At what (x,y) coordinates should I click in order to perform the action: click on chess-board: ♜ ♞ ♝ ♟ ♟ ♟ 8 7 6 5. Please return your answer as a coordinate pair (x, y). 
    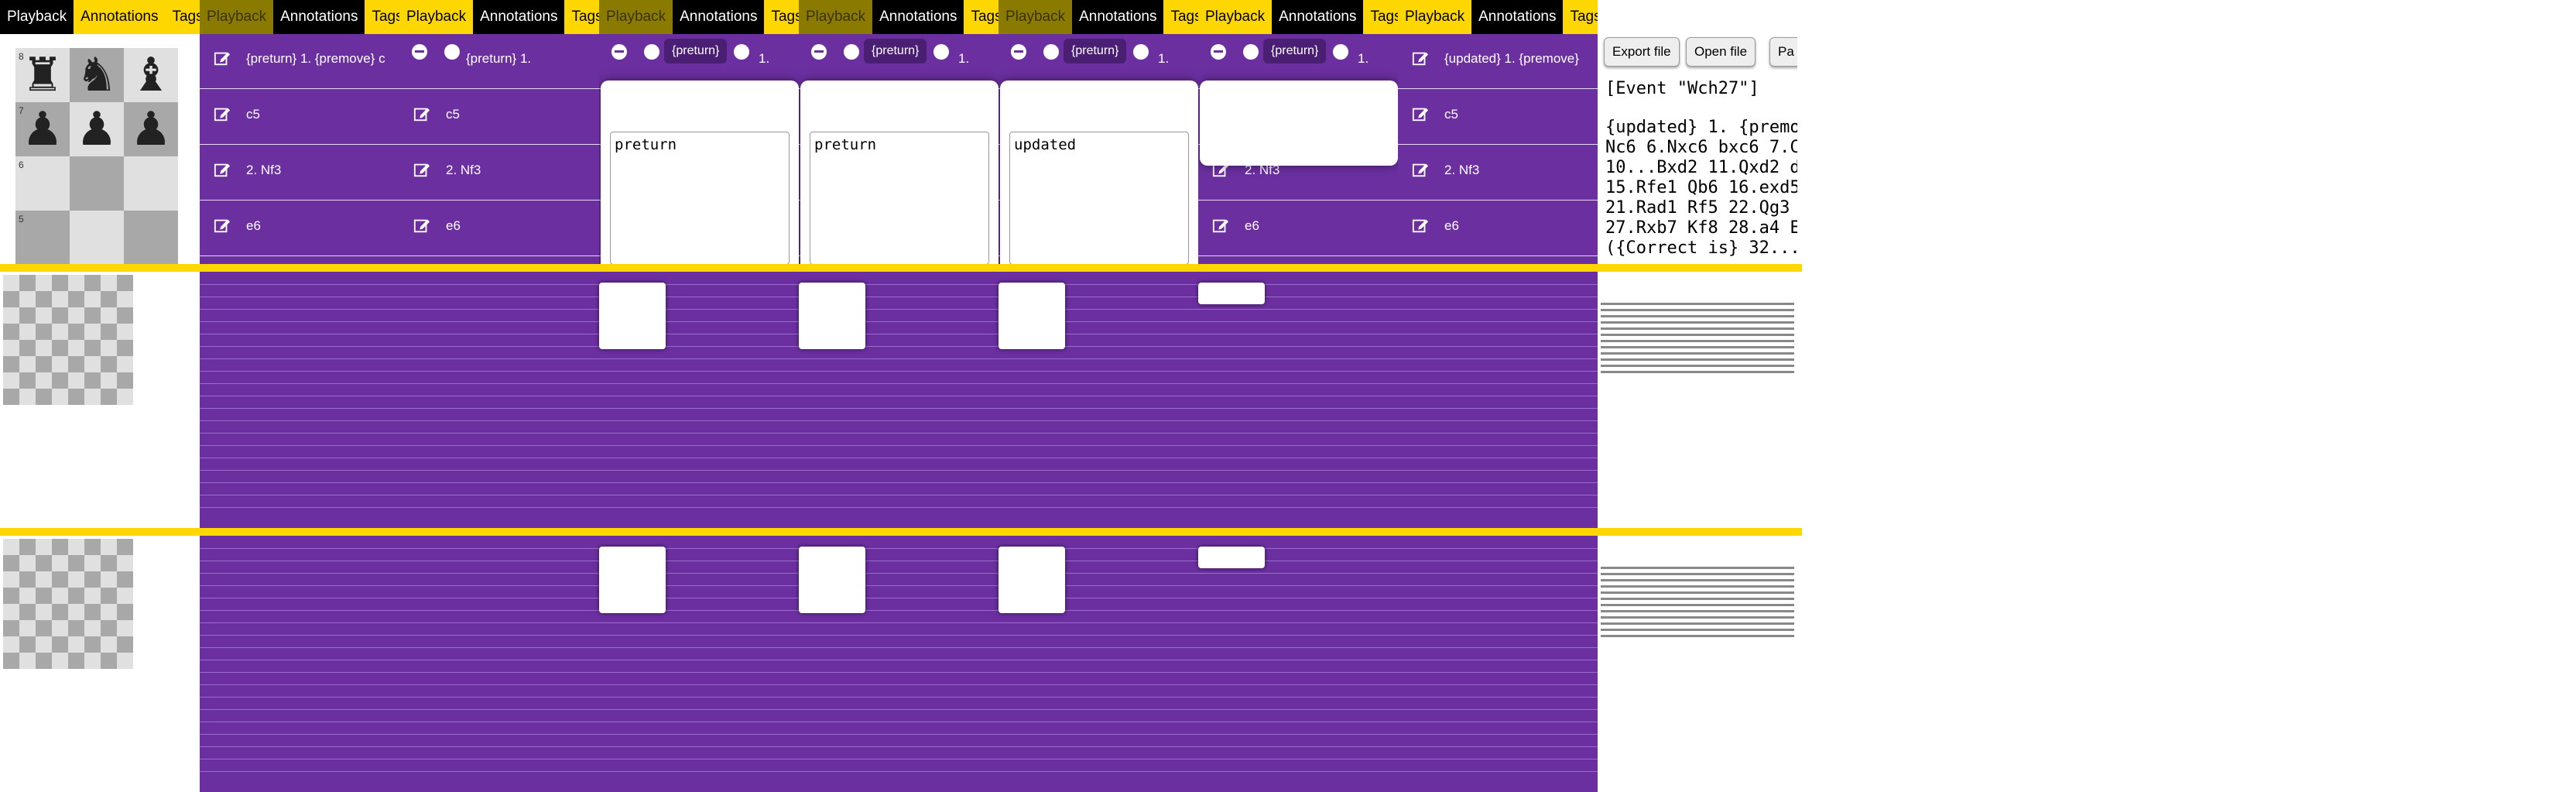
    Looking at the image, I should click on (100, 149).